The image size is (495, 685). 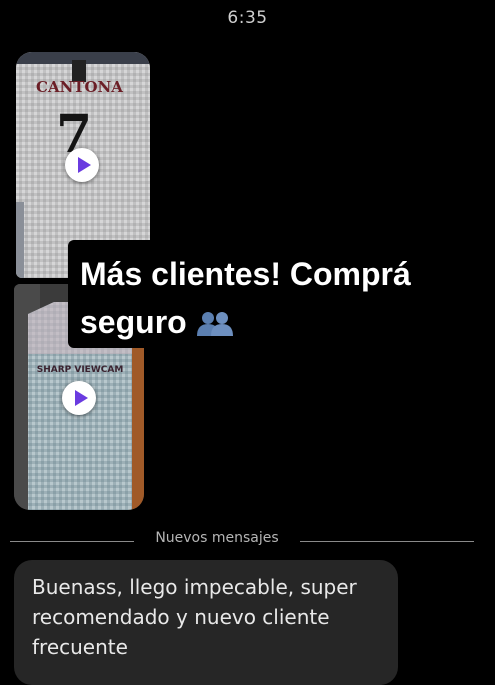 What do you see at coordinates (387, 541) in the screenshot?
I see `divider-line-right` at bounding box center [387, 541].